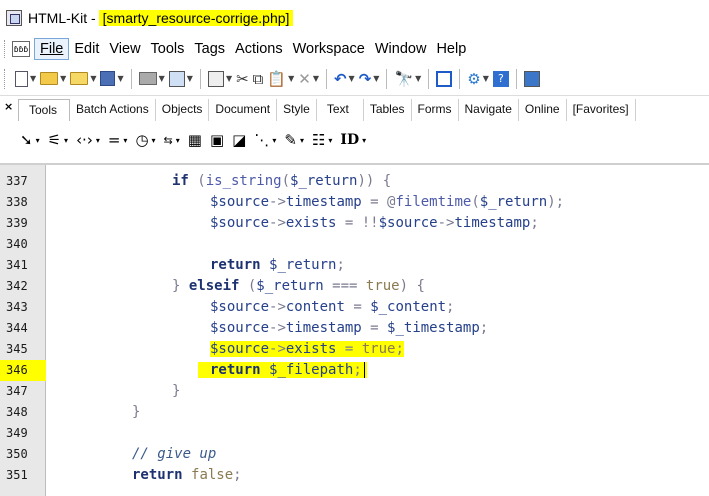  What do you see at coordinates (265, 140) in the screenshot?
I see `nodes-tool-button: ⋱ ▾` at bounding box center [265, 140].